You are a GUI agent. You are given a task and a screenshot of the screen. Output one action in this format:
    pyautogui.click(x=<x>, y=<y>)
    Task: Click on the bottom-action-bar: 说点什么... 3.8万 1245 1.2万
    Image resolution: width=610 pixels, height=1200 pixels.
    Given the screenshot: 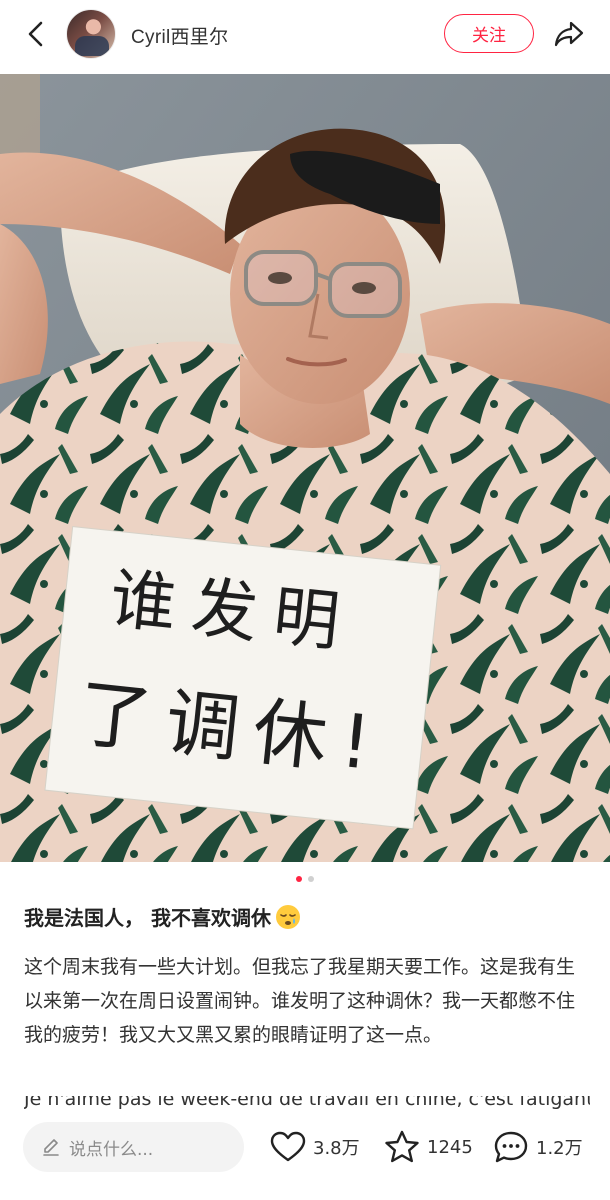 What is the action you would take?
    pyautogui.click(x=305, y=1155)
    